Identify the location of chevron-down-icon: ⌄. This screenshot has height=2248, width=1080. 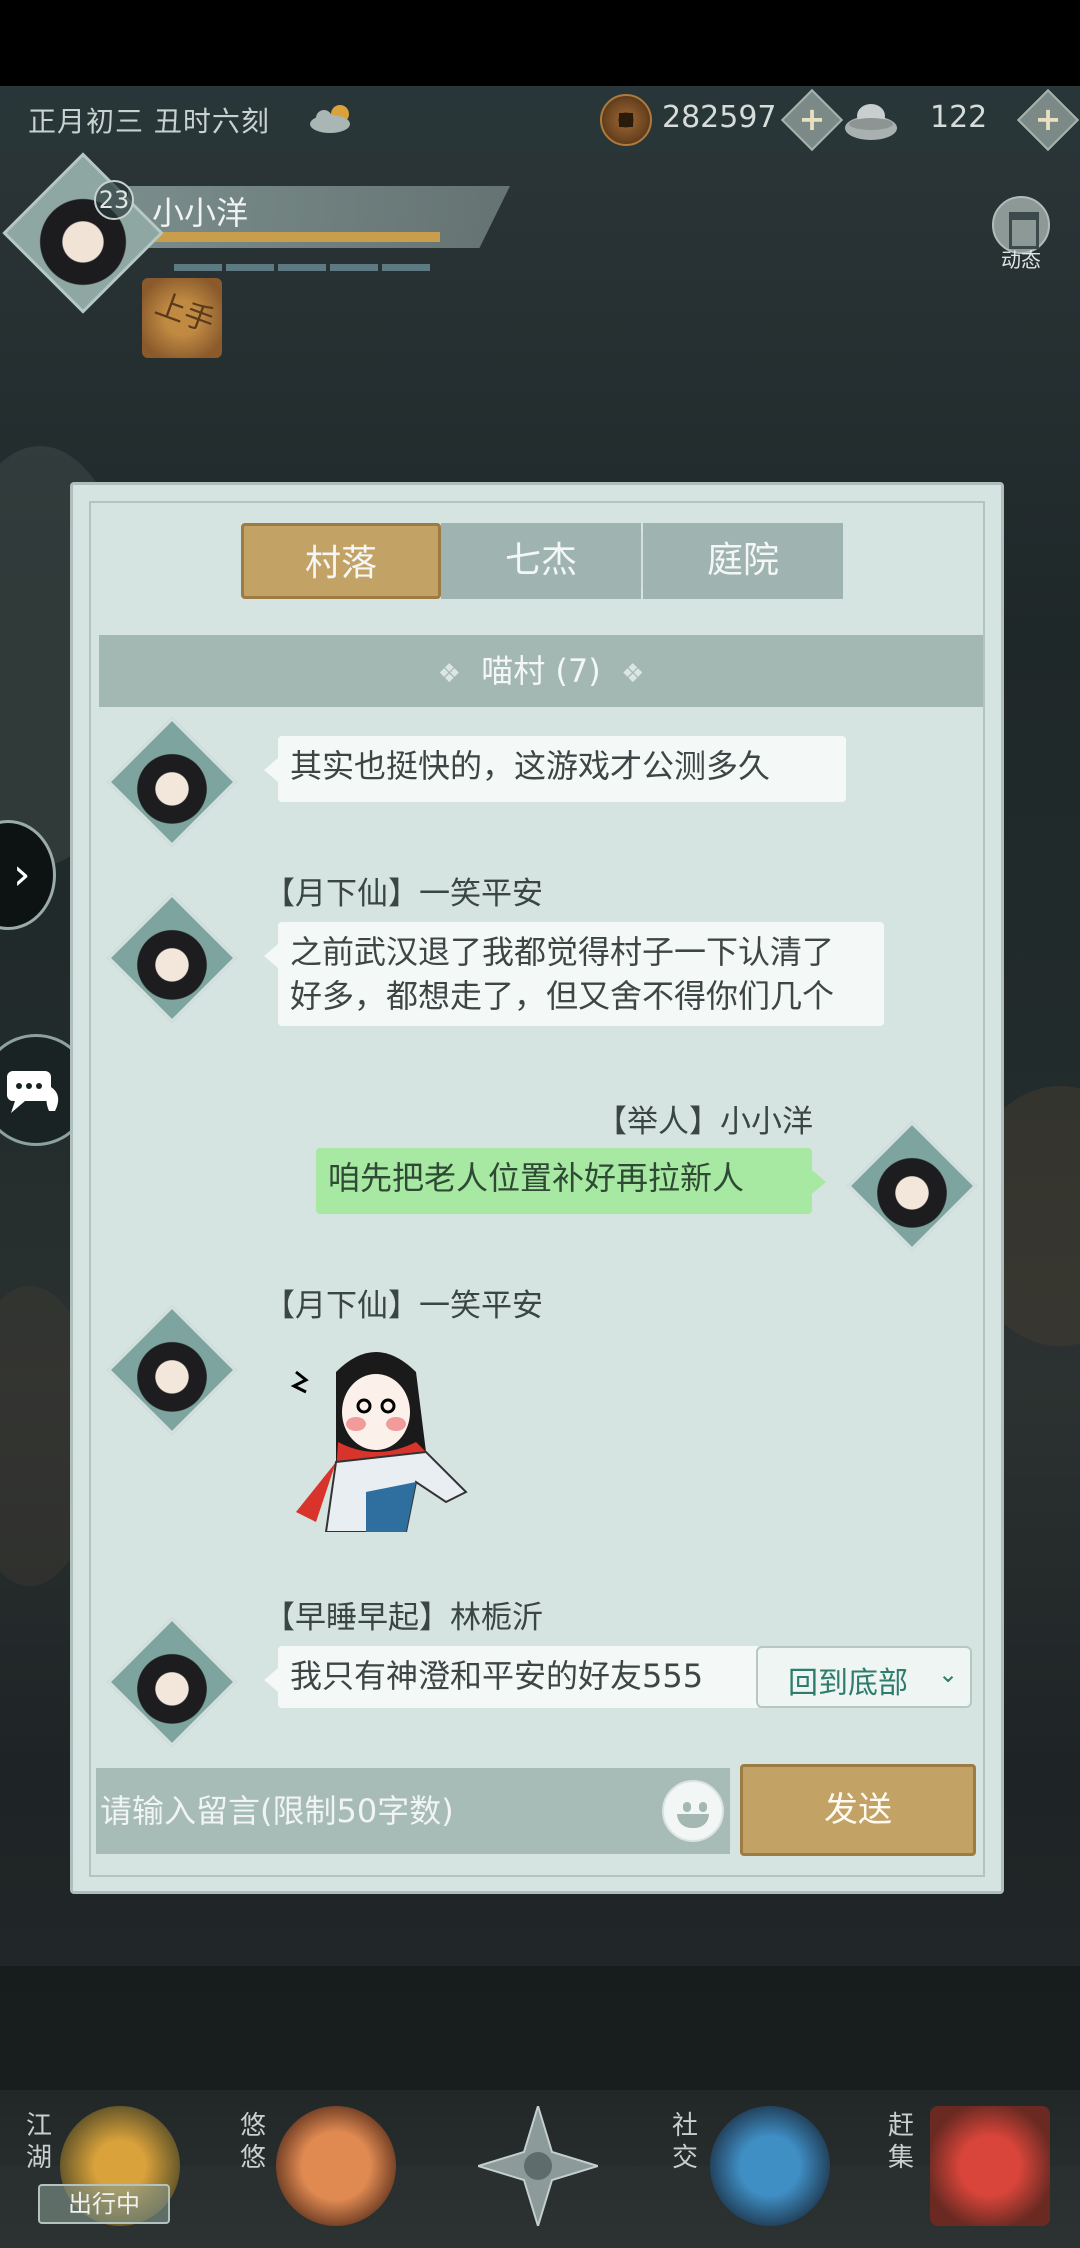
(948, 1674).